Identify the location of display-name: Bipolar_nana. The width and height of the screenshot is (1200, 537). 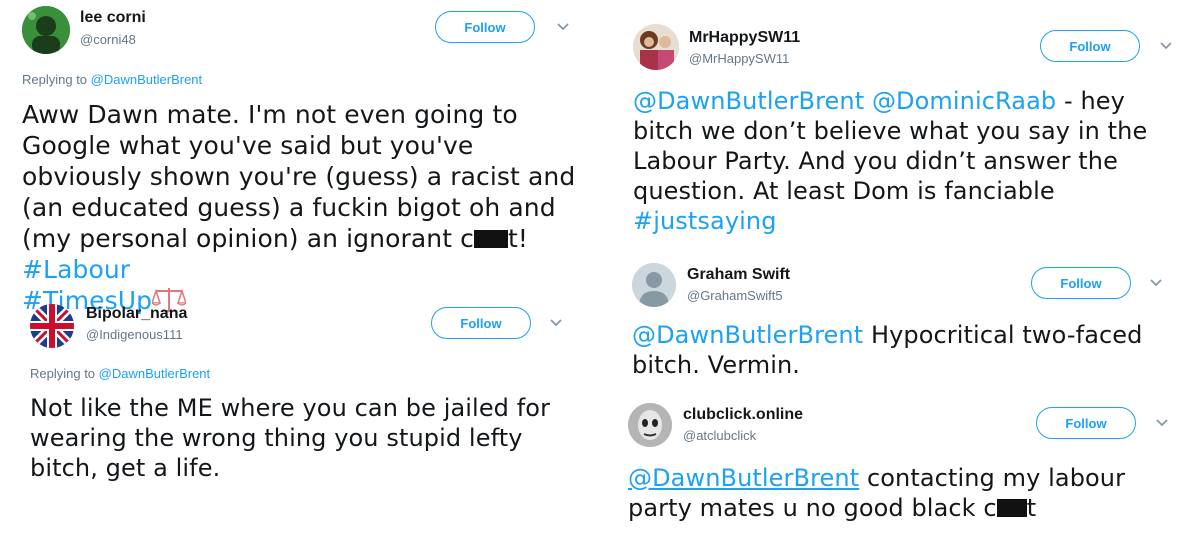
(136, 314).